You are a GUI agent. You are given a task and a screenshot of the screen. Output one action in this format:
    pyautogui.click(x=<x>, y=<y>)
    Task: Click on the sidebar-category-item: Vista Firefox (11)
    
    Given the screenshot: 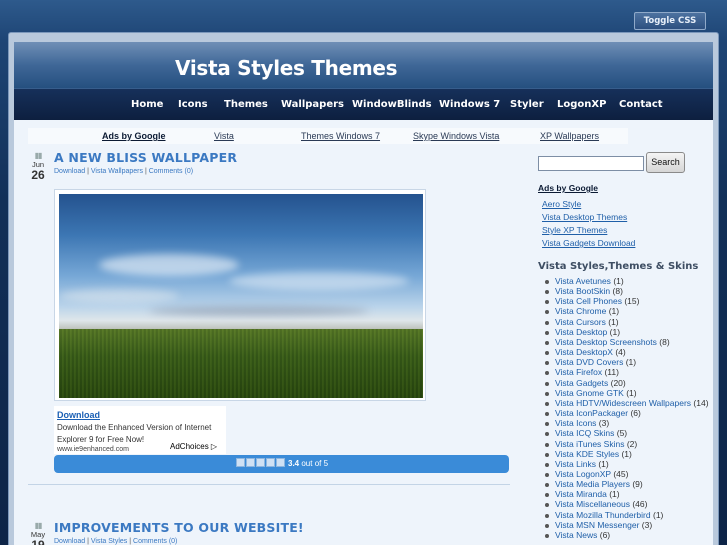 What is the action you would take?
    pyautogui.click(x=629, y=372)
    